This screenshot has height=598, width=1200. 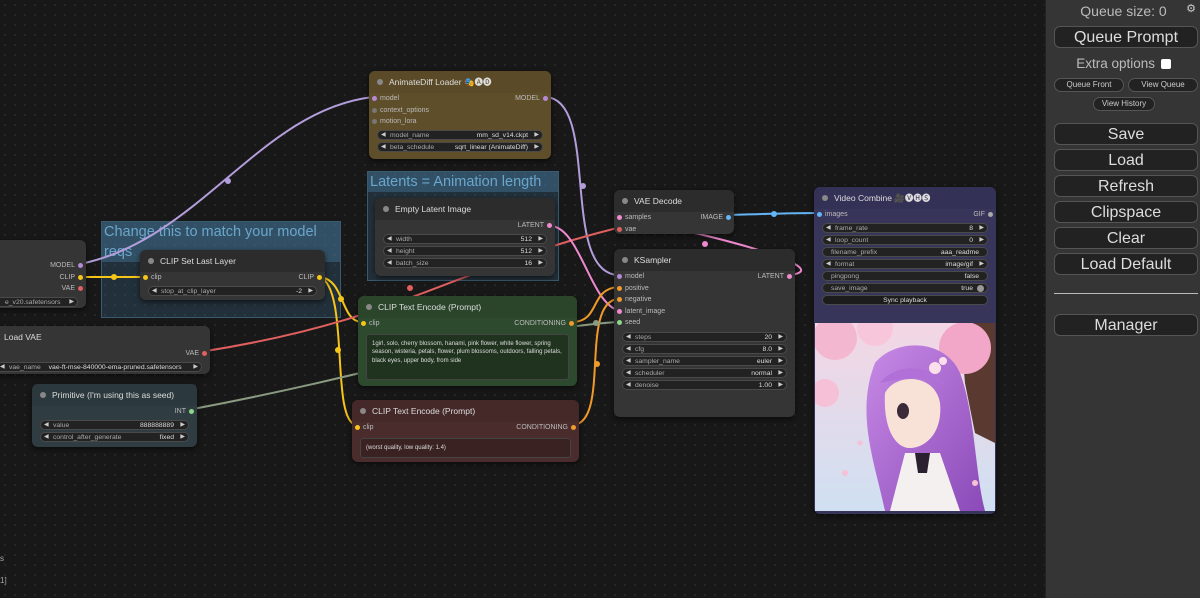 I want to click on extra-options: Extra options, so click(x=1123, y=63).